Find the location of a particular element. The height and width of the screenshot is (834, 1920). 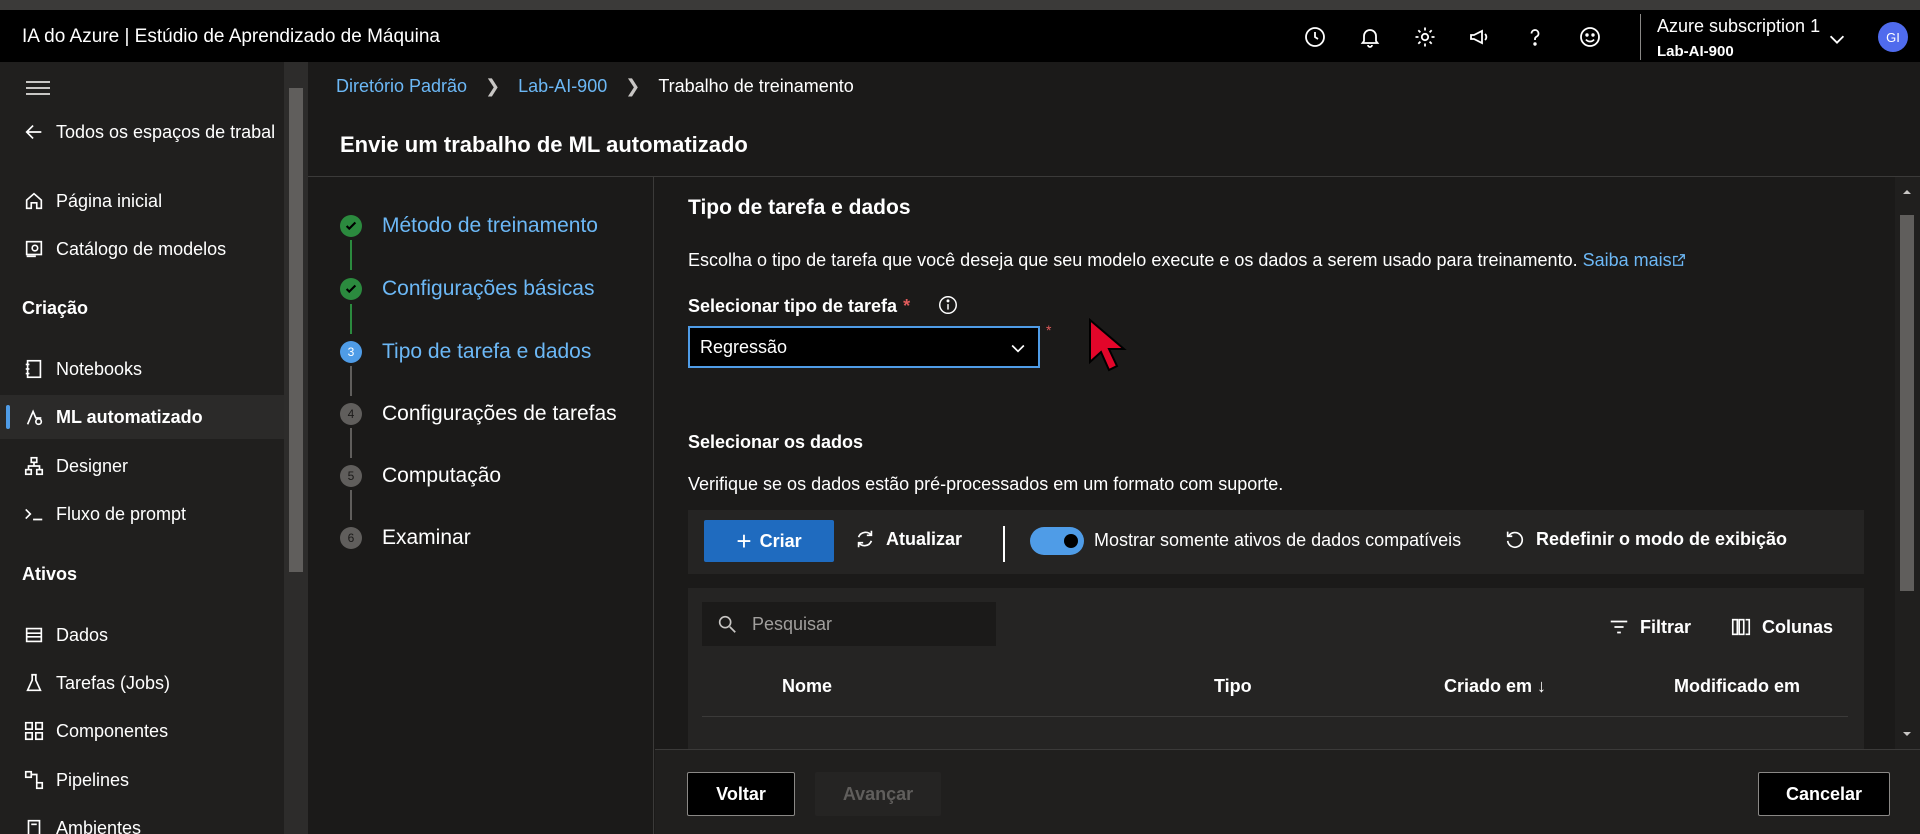

column-header-type: Tipo is located at coordinates (1233, 686).